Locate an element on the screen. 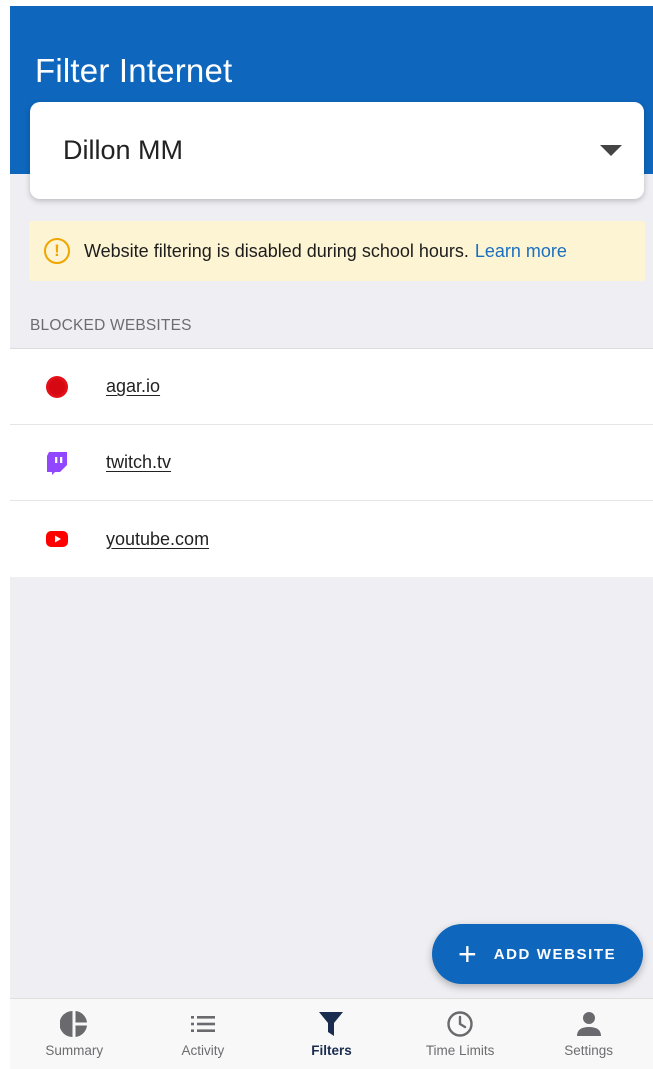 This screenshot has width=653, height=1069. child-selector-dropdown: Dillon MM is located at coordinates (337, 150).